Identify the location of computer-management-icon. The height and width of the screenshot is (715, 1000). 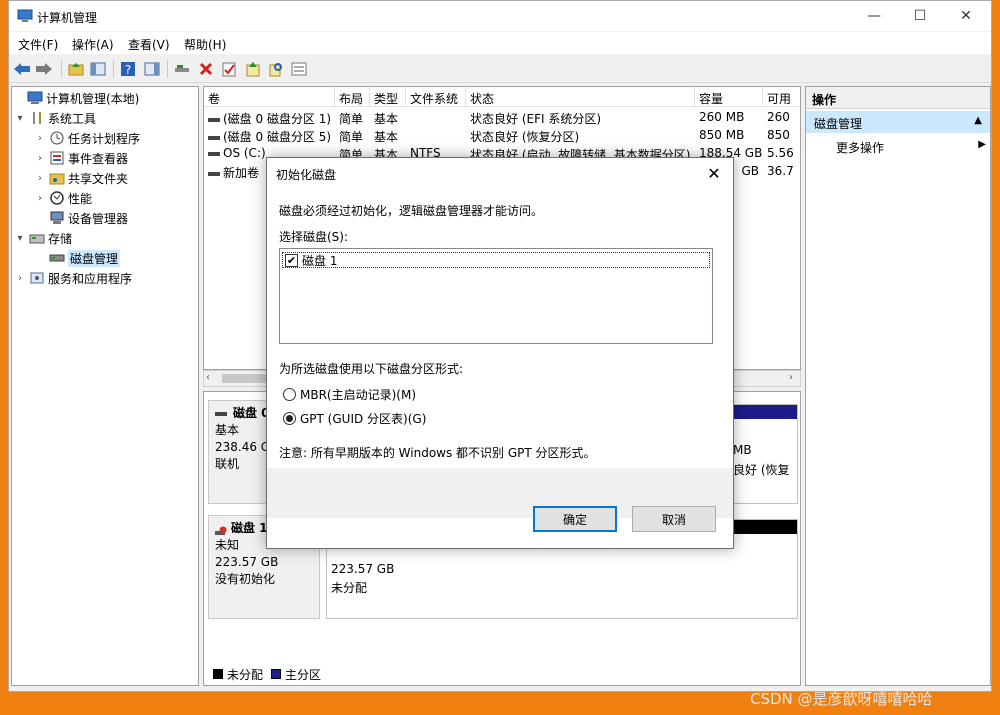
(25, 16).